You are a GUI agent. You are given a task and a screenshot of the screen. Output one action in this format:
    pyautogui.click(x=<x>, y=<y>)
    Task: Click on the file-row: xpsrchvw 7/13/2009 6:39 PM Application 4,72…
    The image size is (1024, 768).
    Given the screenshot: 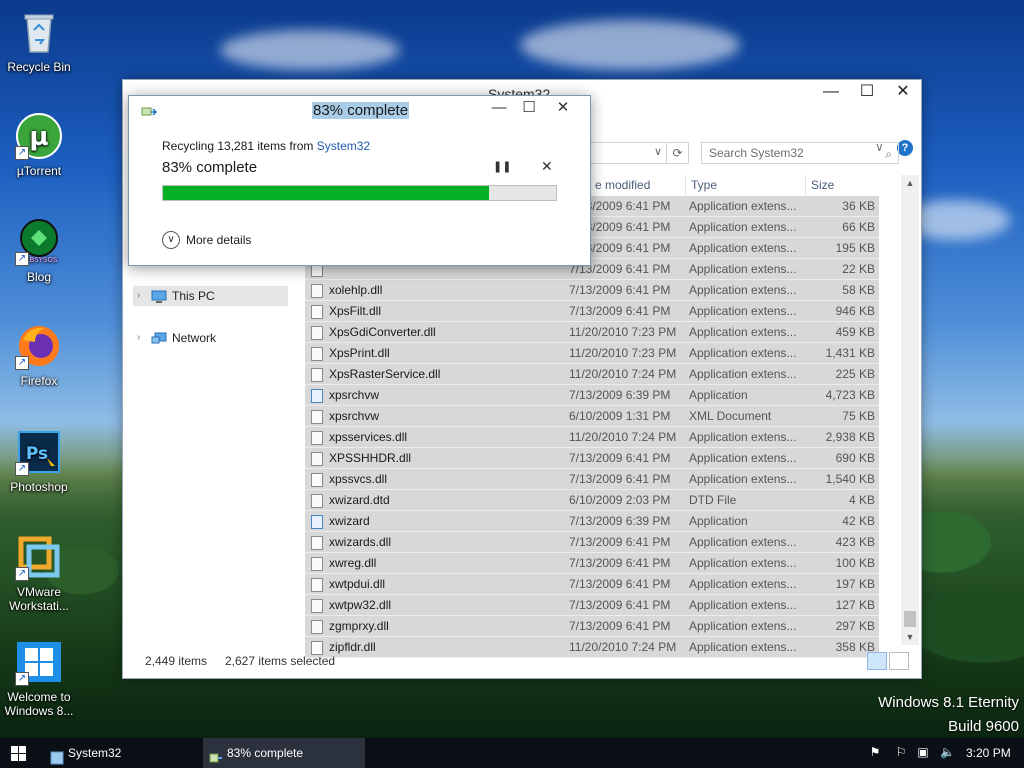 What is the action you would take?
    pyautogui.click(x=592, y=395)
    